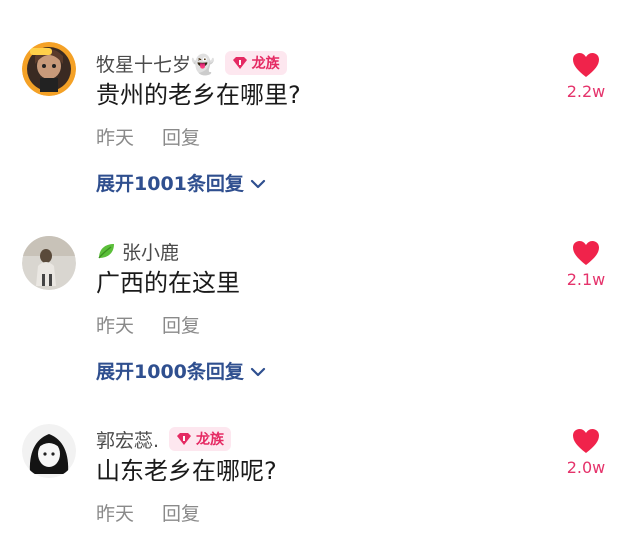  Describe the element at coordinates (155, 63) in the screenshot. I see `username: 牧星十七岁👻` at that location.